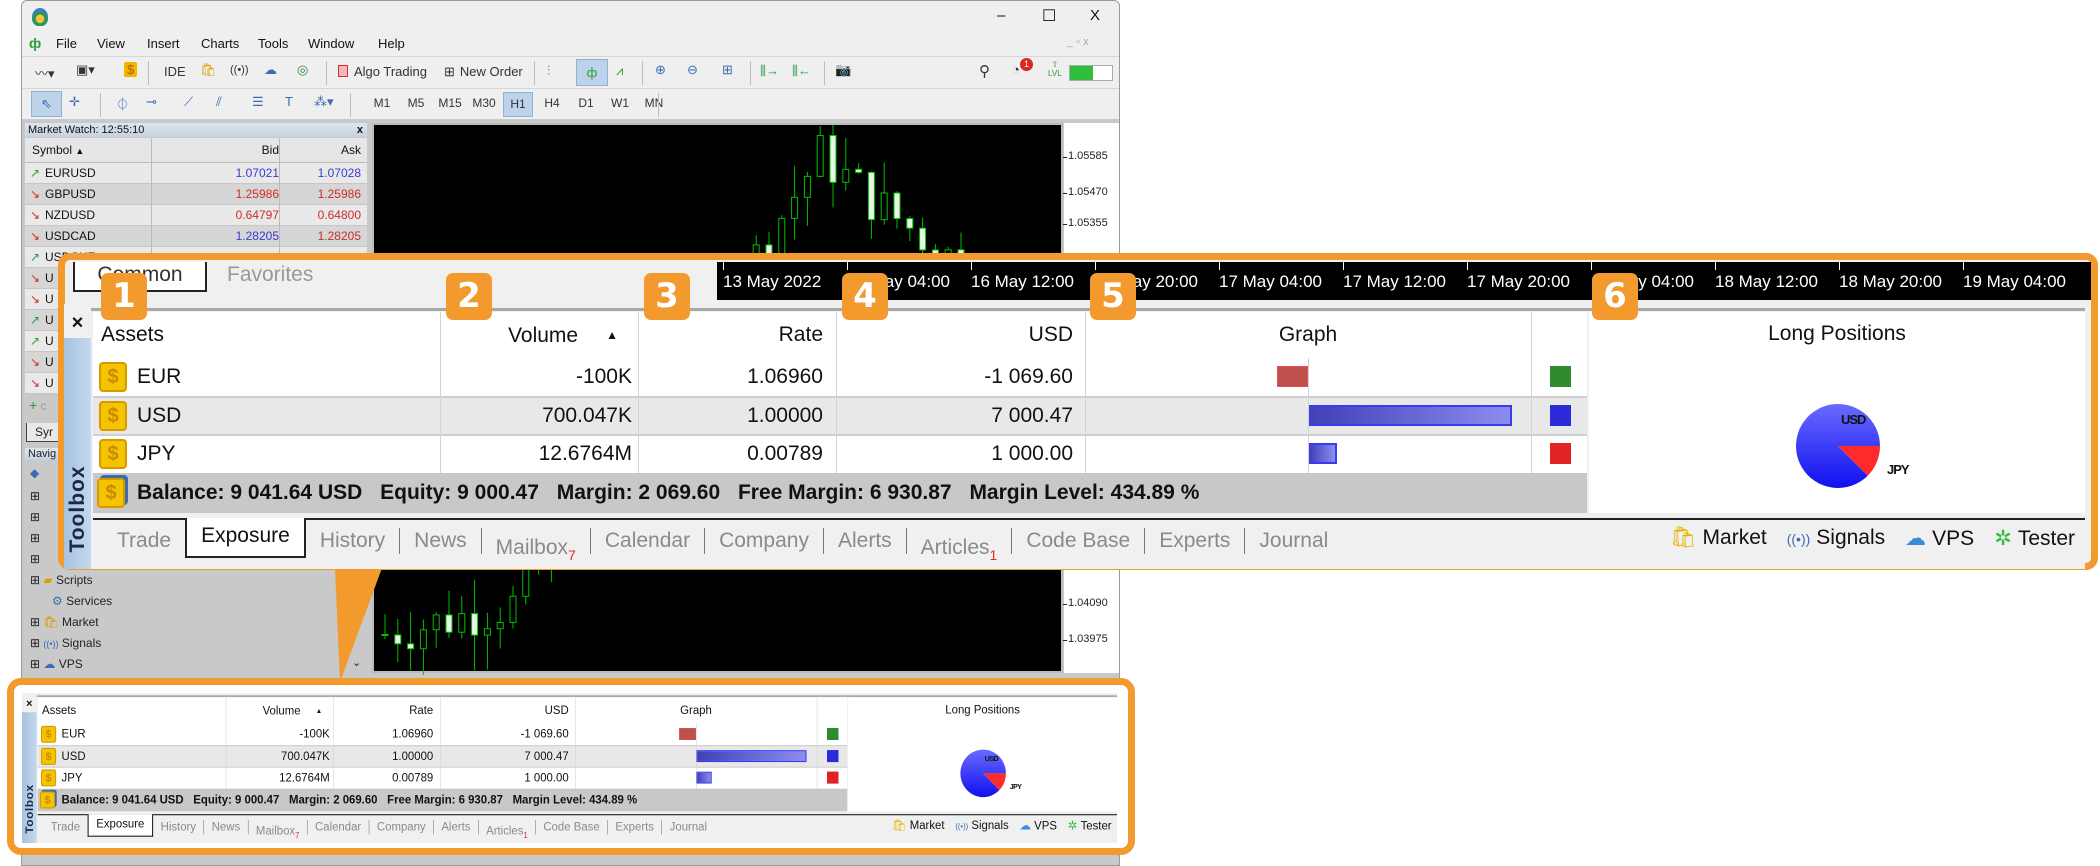  What do you see at coordinates (1022, 67) in the screenshot?
I see `notifications-icon: ◔ 1` at bounding box center [1022, 67].